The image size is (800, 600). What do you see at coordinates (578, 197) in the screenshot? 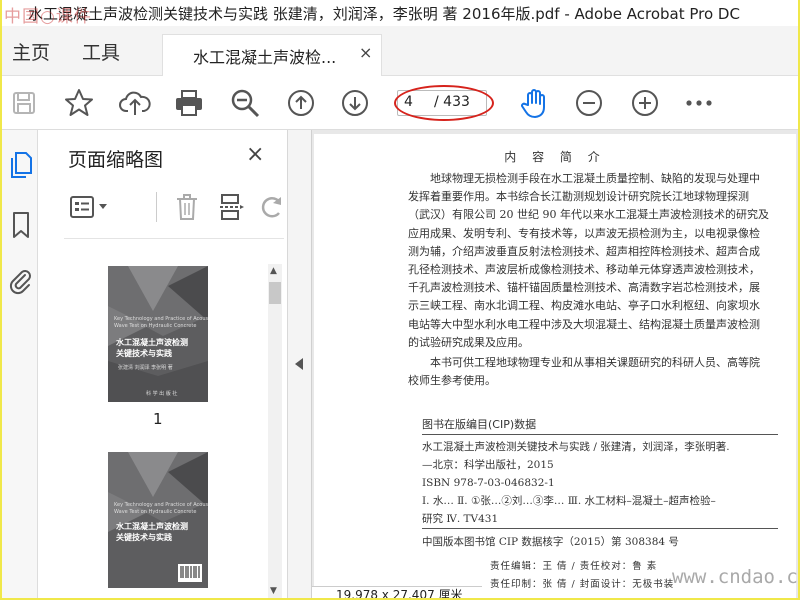
I see `summary-line: 发挥着重要作用。本书综合长江勘测规划设计研究院长江地球物理探测` at bounding box center [578, 197].